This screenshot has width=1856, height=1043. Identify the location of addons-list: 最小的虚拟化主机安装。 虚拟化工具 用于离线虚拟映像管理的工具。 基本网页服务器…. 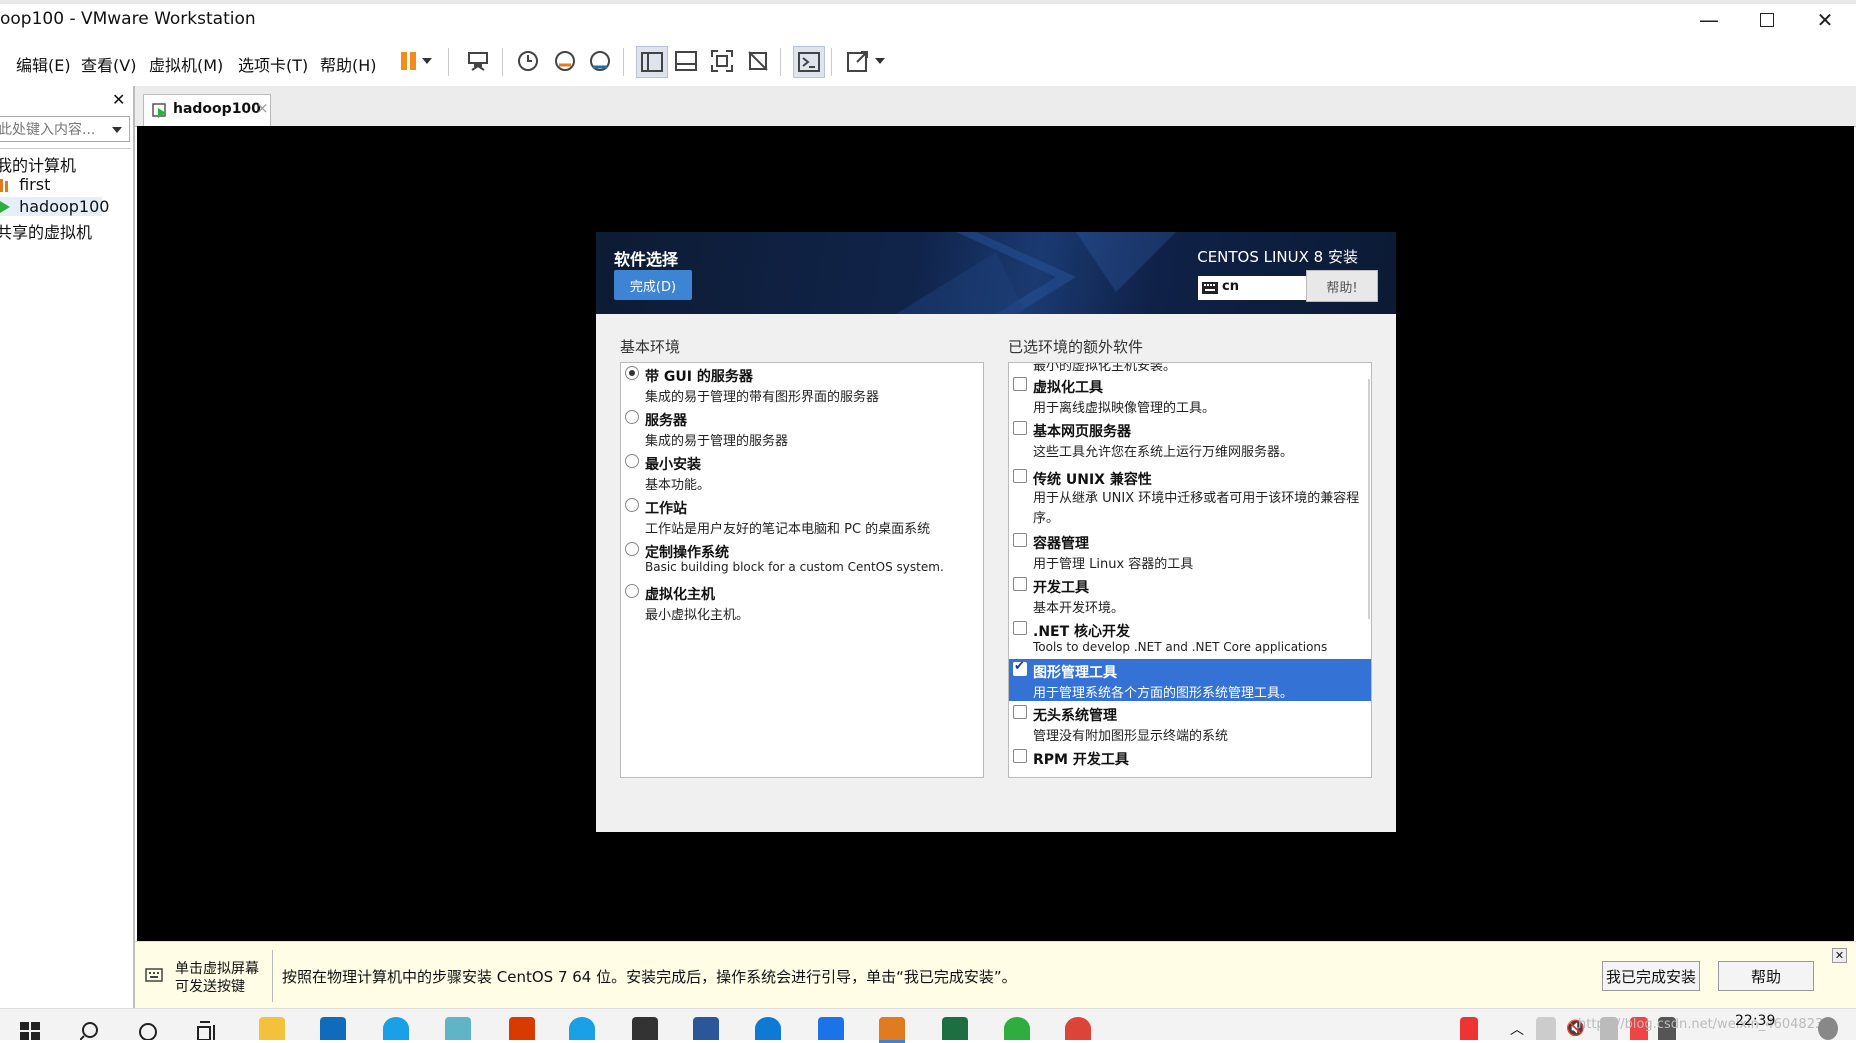
(1190, 570).